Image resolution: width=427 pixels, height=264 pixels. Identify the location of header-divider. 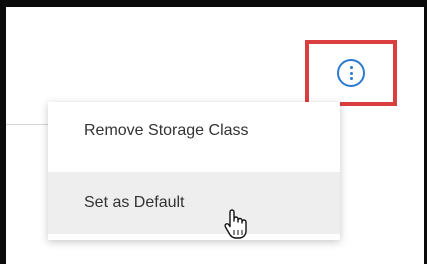
(27, 124).